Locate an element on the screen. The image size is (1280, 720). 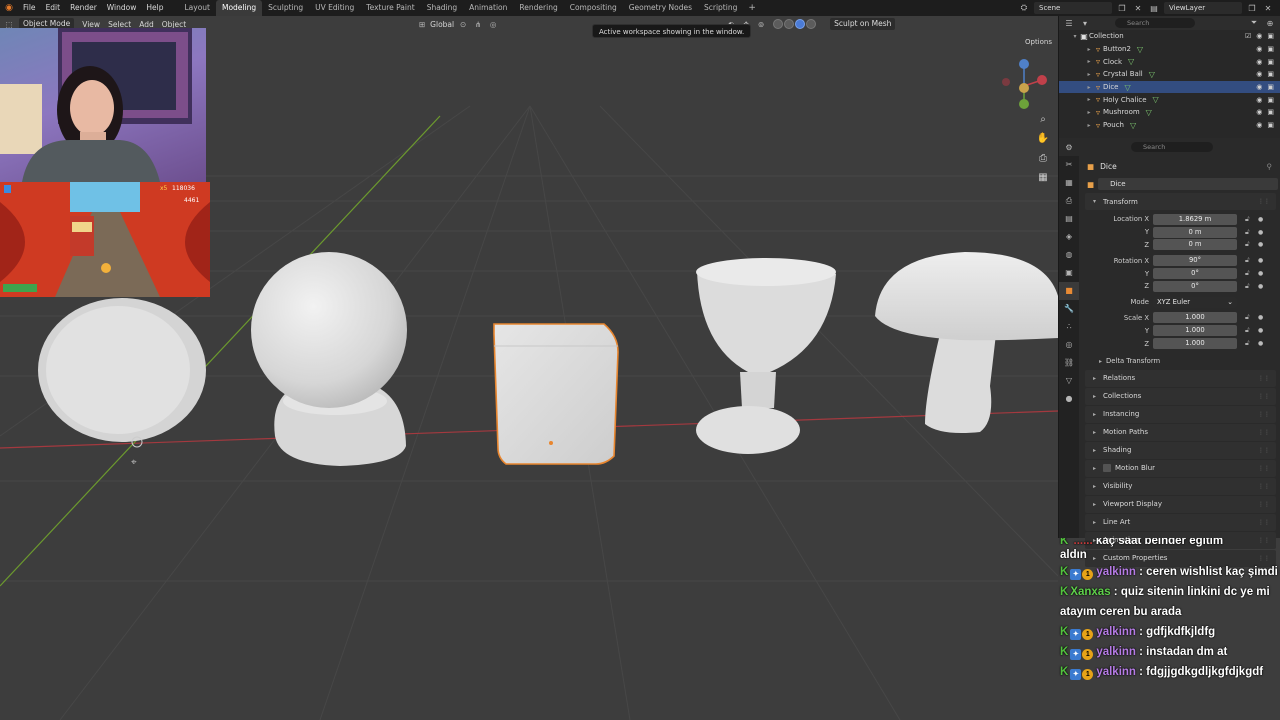
rotation-z-field: 0° is located at coordinates (1195, 286).